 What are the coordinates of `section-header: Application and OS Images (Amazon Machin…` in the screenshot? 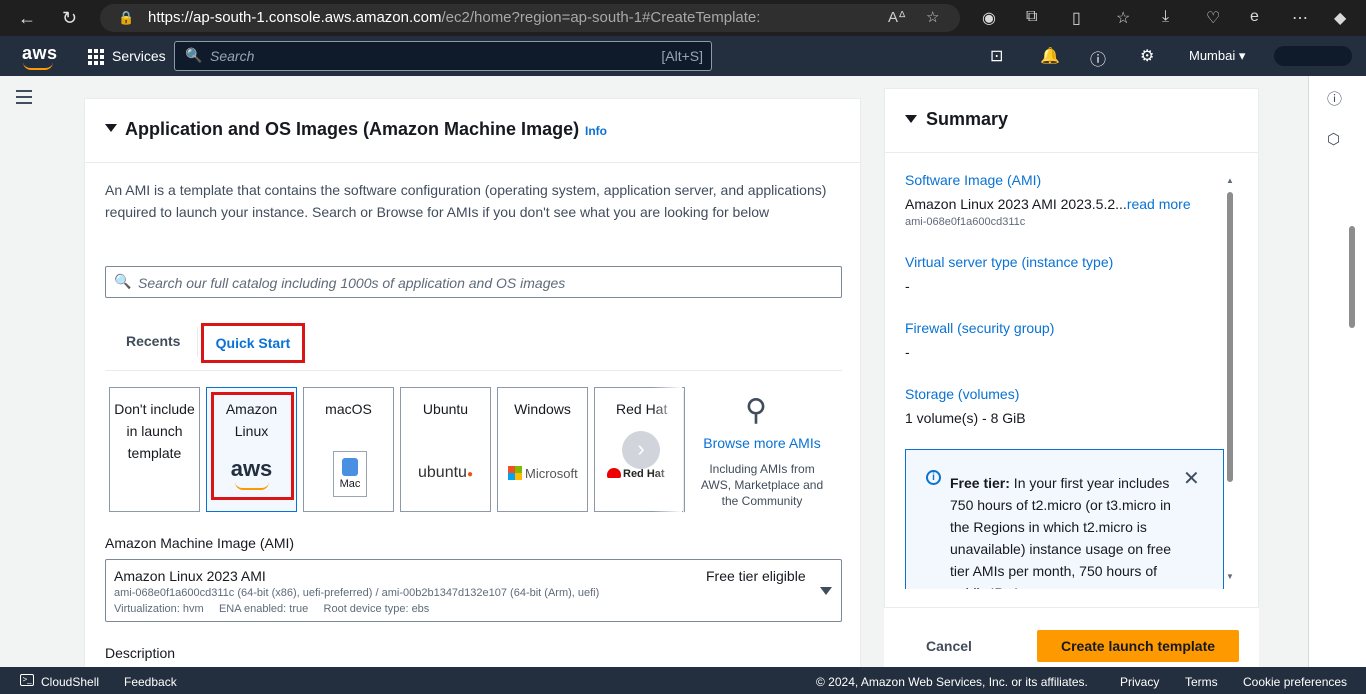 It's located at (472, 131).